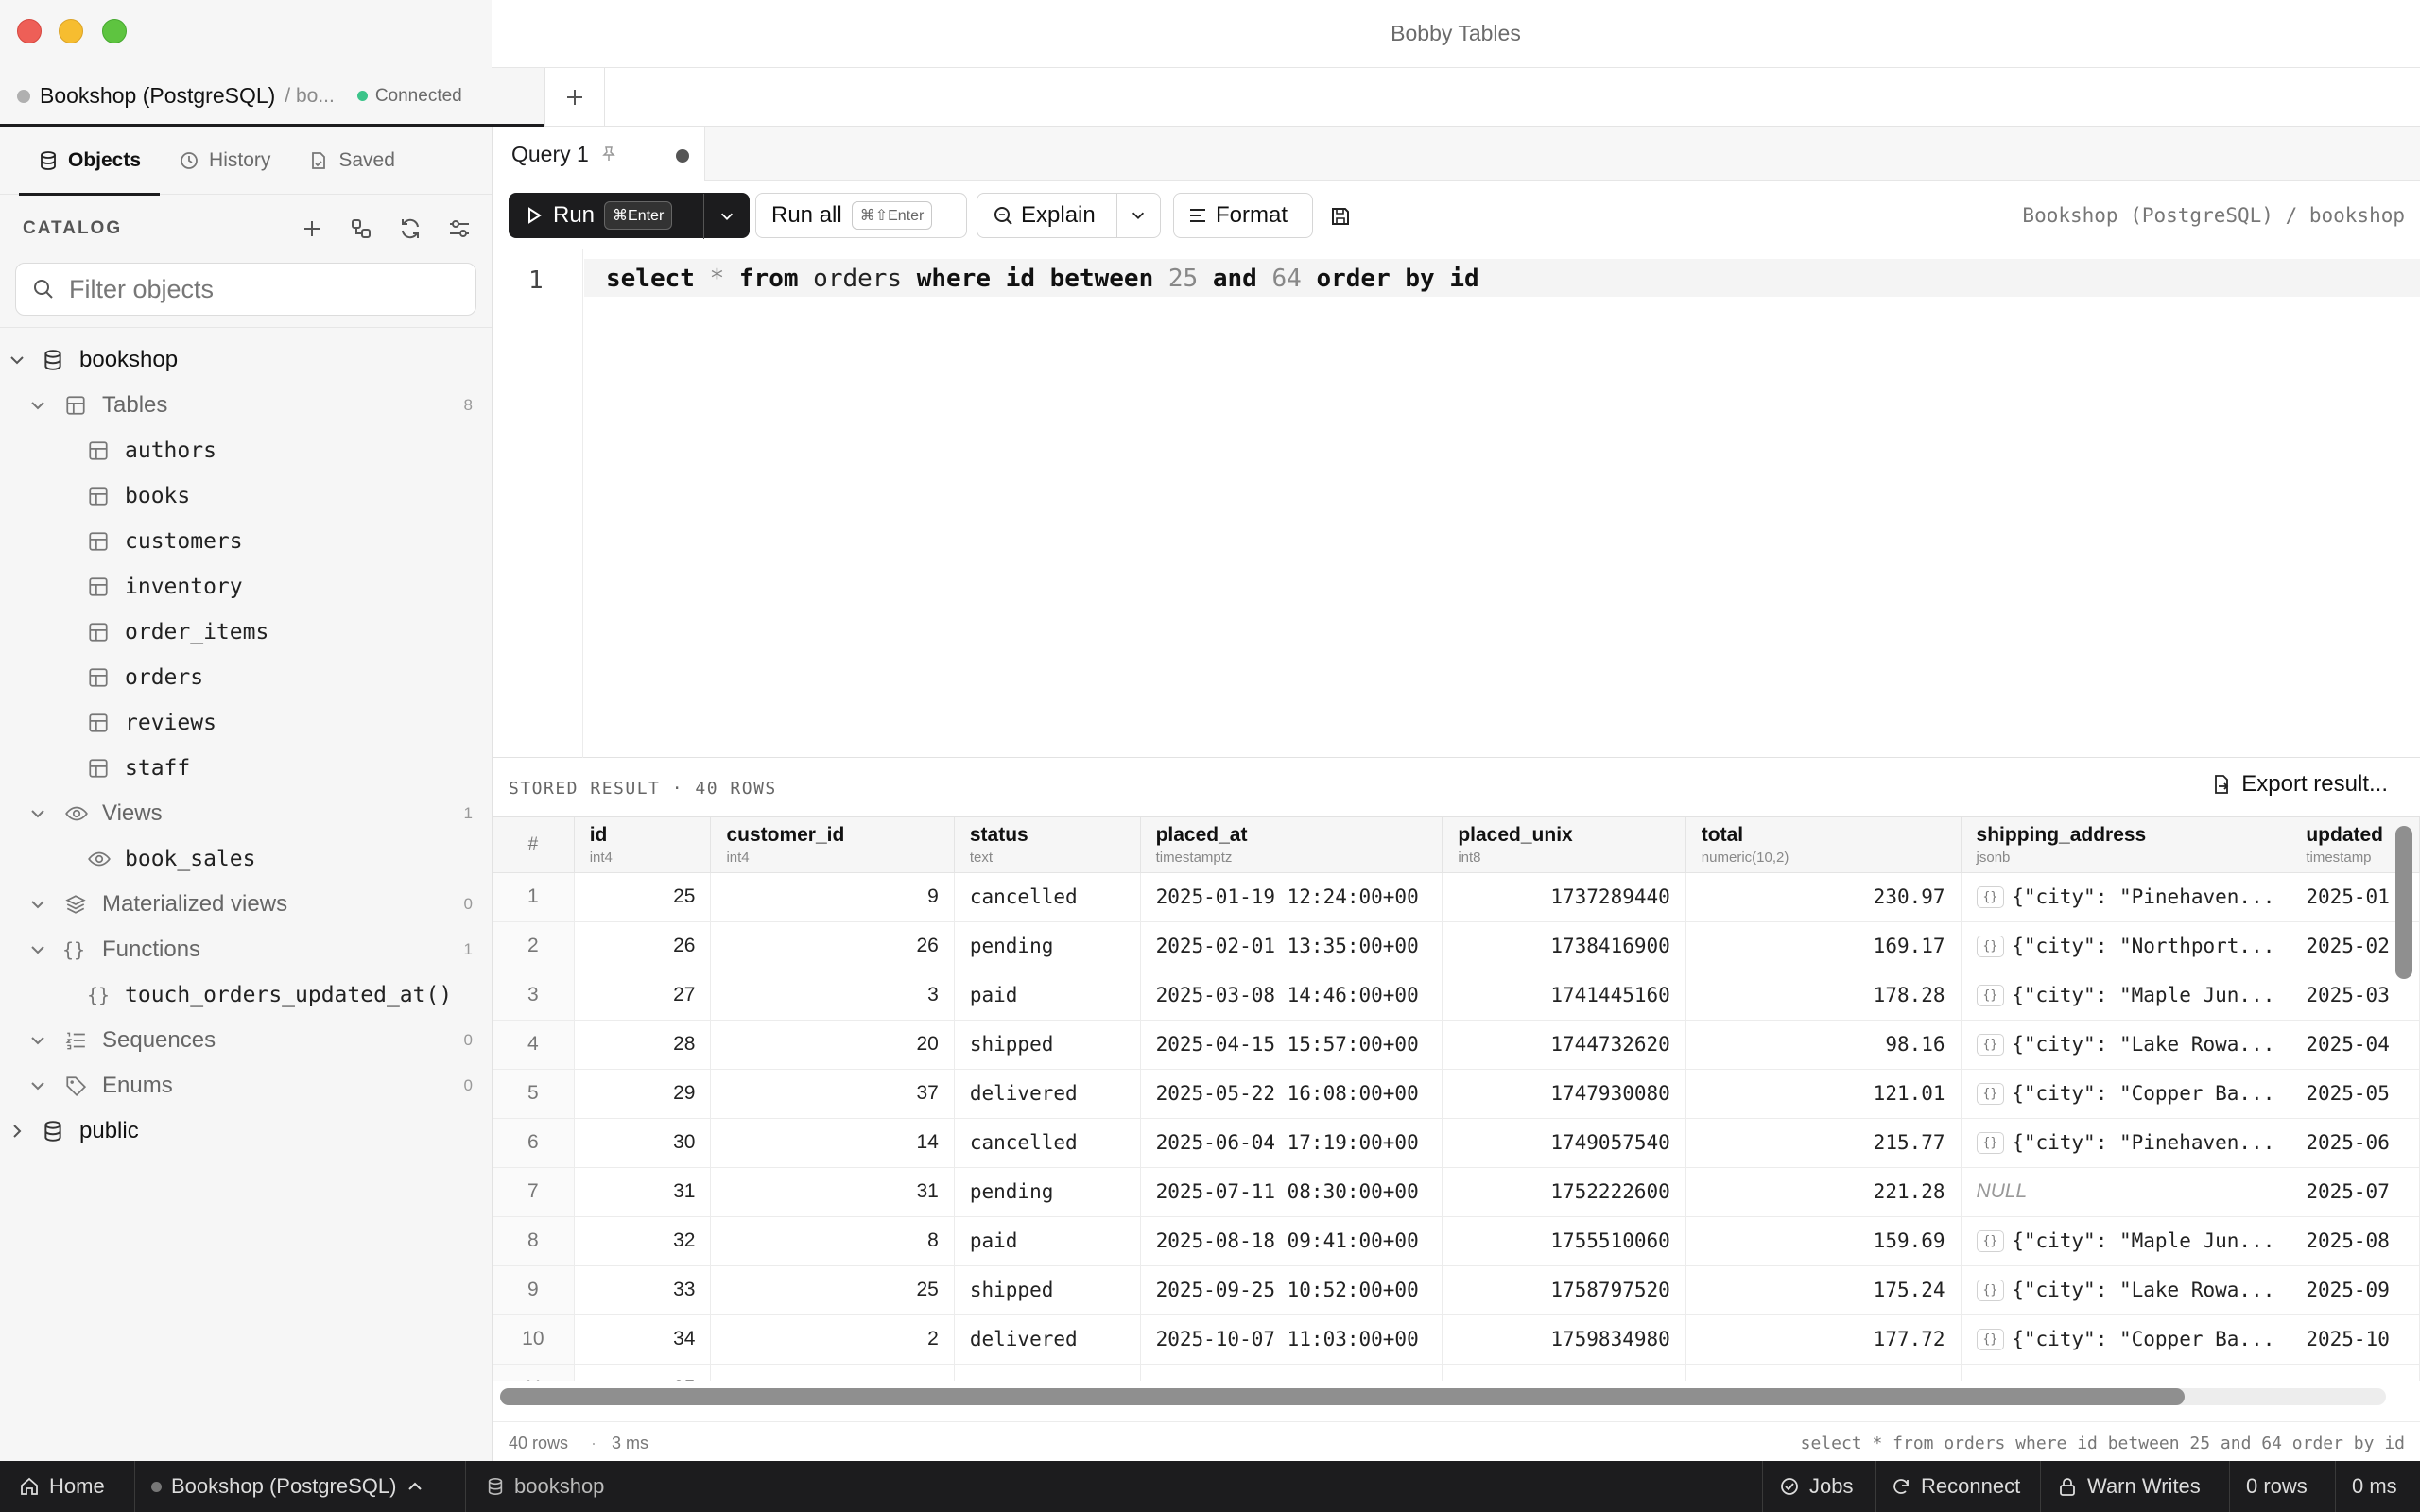 Image resolution: width=2420 pixels, height=1512 pixels. What do you see at coordinates (361, 228) in the screenshot?
I see `diagram-icon` at bounding box center [361, 228].